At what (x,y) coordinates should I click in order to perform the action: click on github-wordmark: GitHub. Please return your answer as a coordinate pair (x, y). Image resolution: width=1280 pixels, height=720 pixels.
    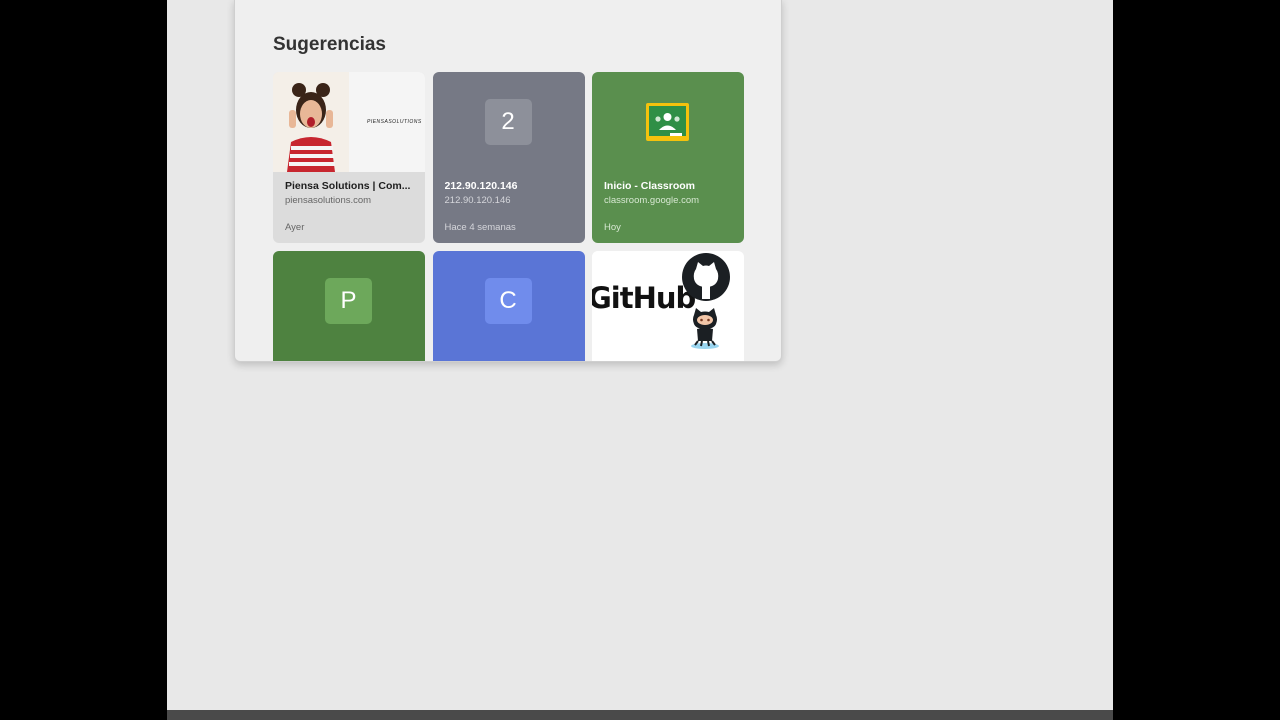
    Looking at the image, I should click on (644, 298).